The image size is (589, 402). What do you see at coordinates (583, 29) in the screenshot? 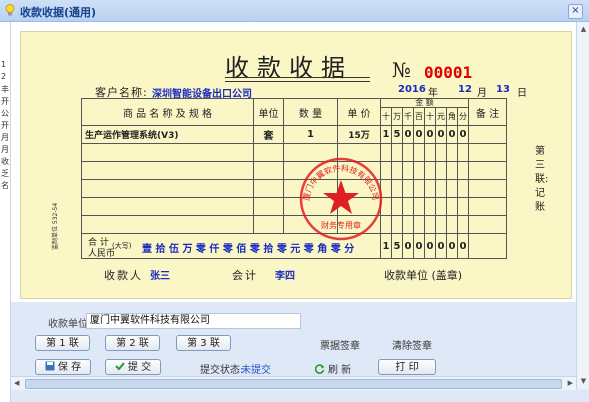
I see `scroll-up-icon: ▲` at bounding box center [583, 29].